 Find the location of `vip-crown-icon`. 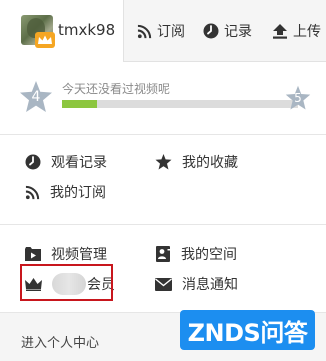

vip-crown-icon is located at coordinates (45, 40).